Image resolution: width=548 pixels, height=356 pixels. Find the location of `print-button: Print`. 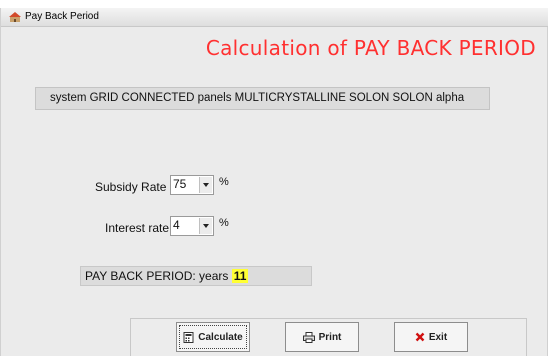

print-button: Print is located at coordinates (322, 337).